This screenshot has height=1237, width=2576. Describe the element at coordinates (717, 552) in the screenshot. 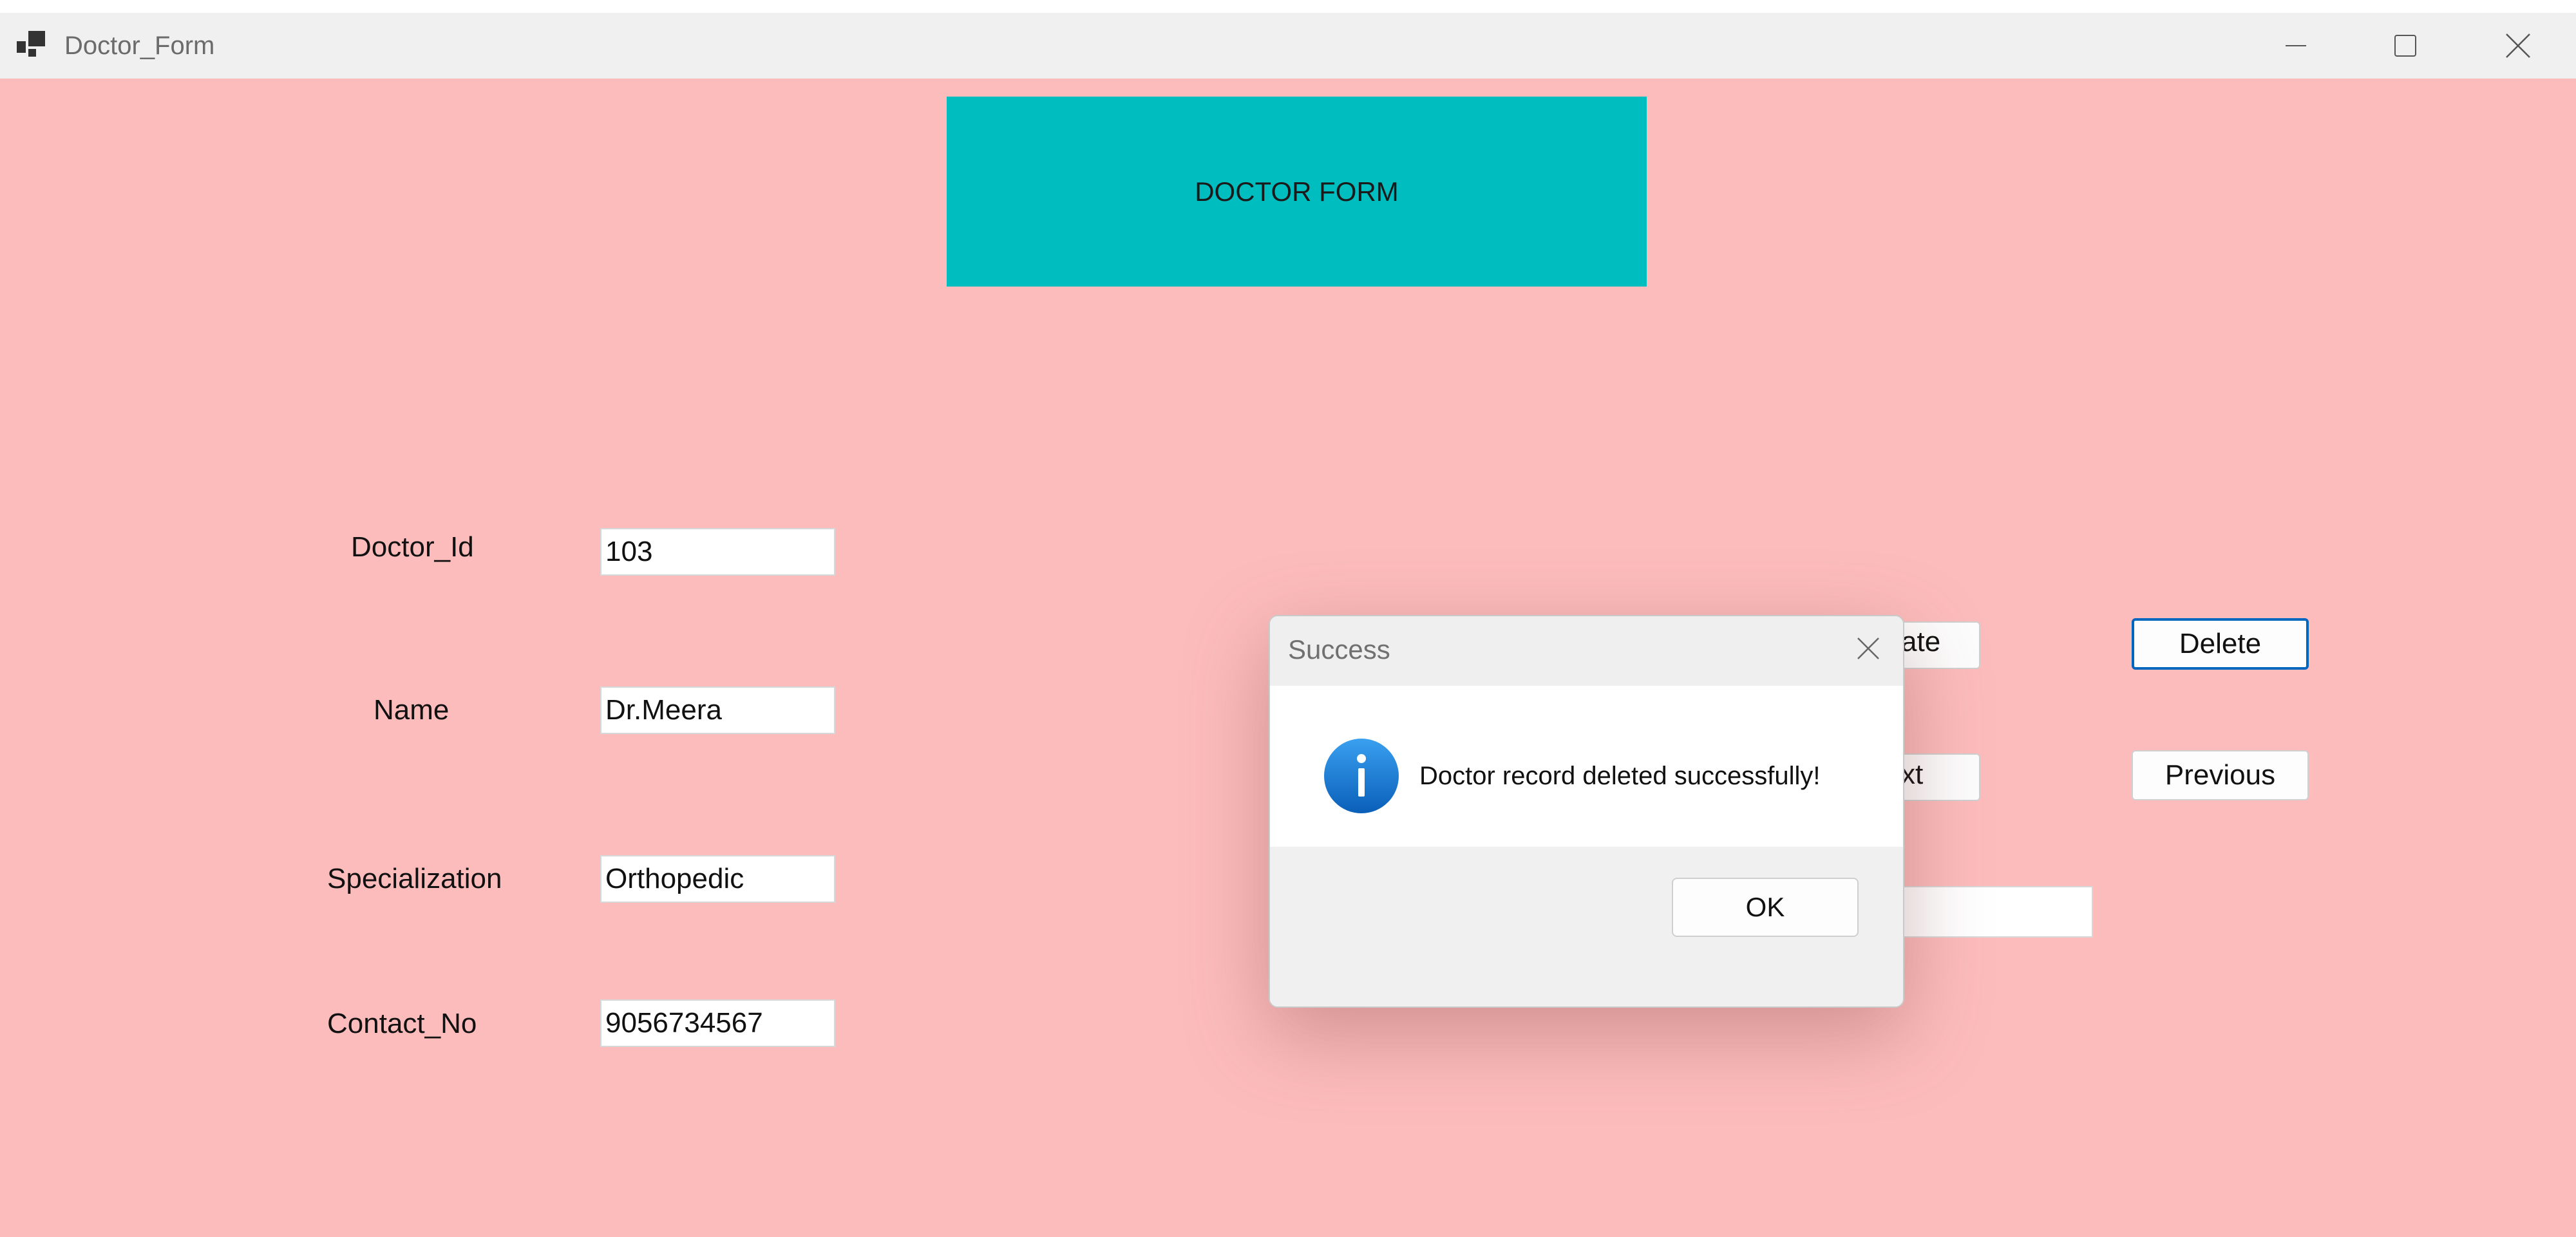

I see `doctor-id-input` at that location.